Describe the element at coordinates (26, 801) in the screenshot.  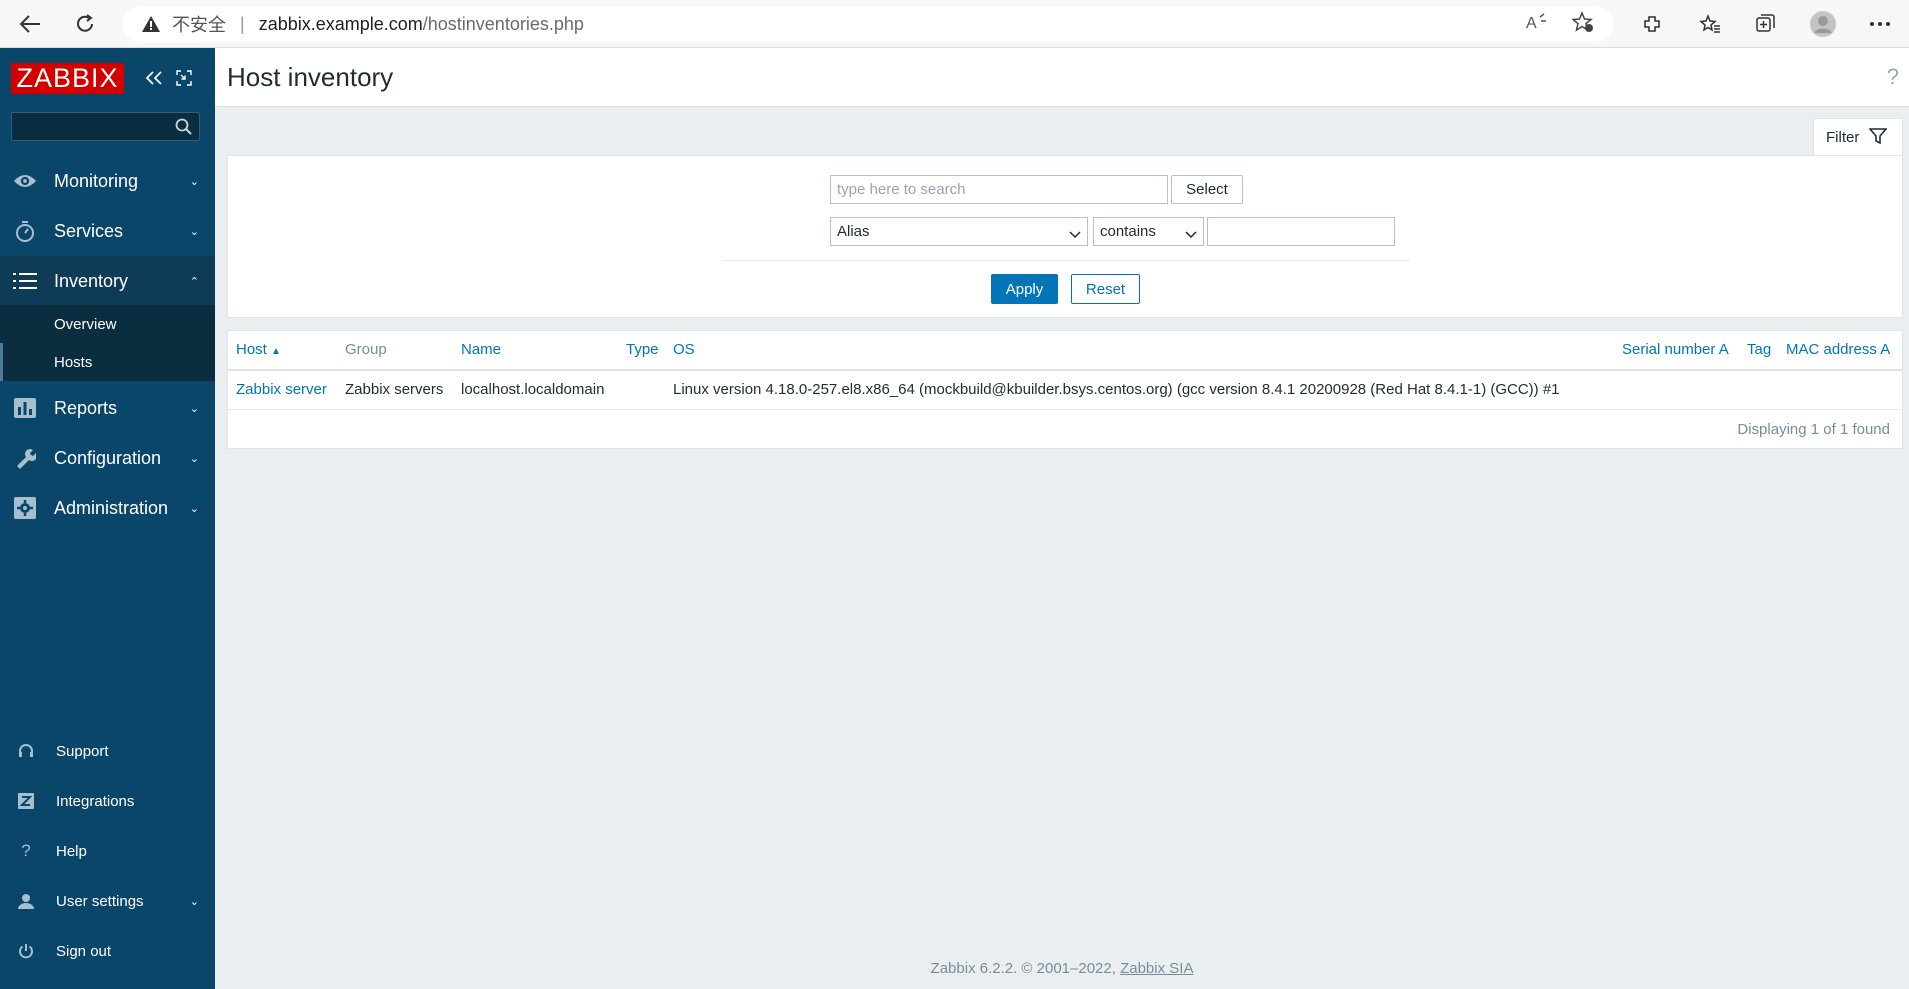
I see `z-icon` at that location.